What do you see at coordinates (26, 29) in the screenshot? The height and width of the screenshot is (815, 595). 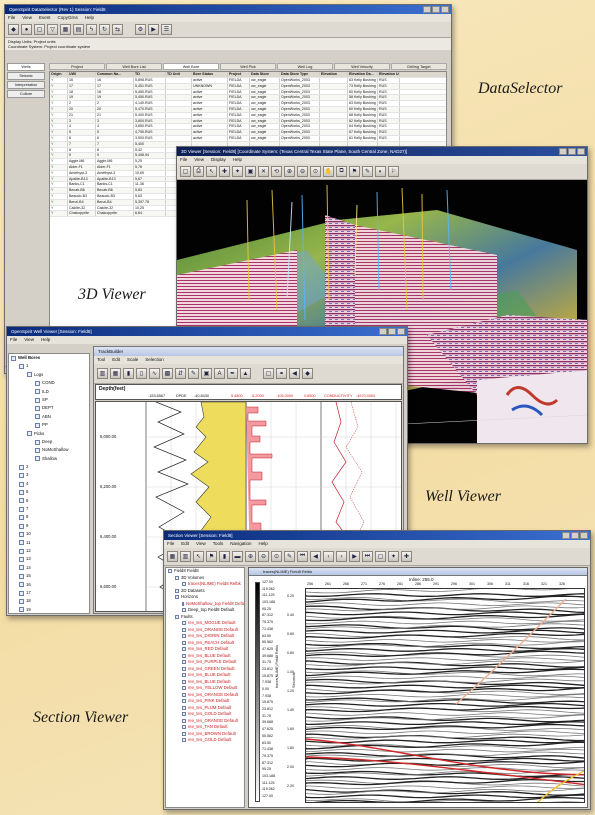 I see `circle-icon: ●` at bounding box center [26, 29].